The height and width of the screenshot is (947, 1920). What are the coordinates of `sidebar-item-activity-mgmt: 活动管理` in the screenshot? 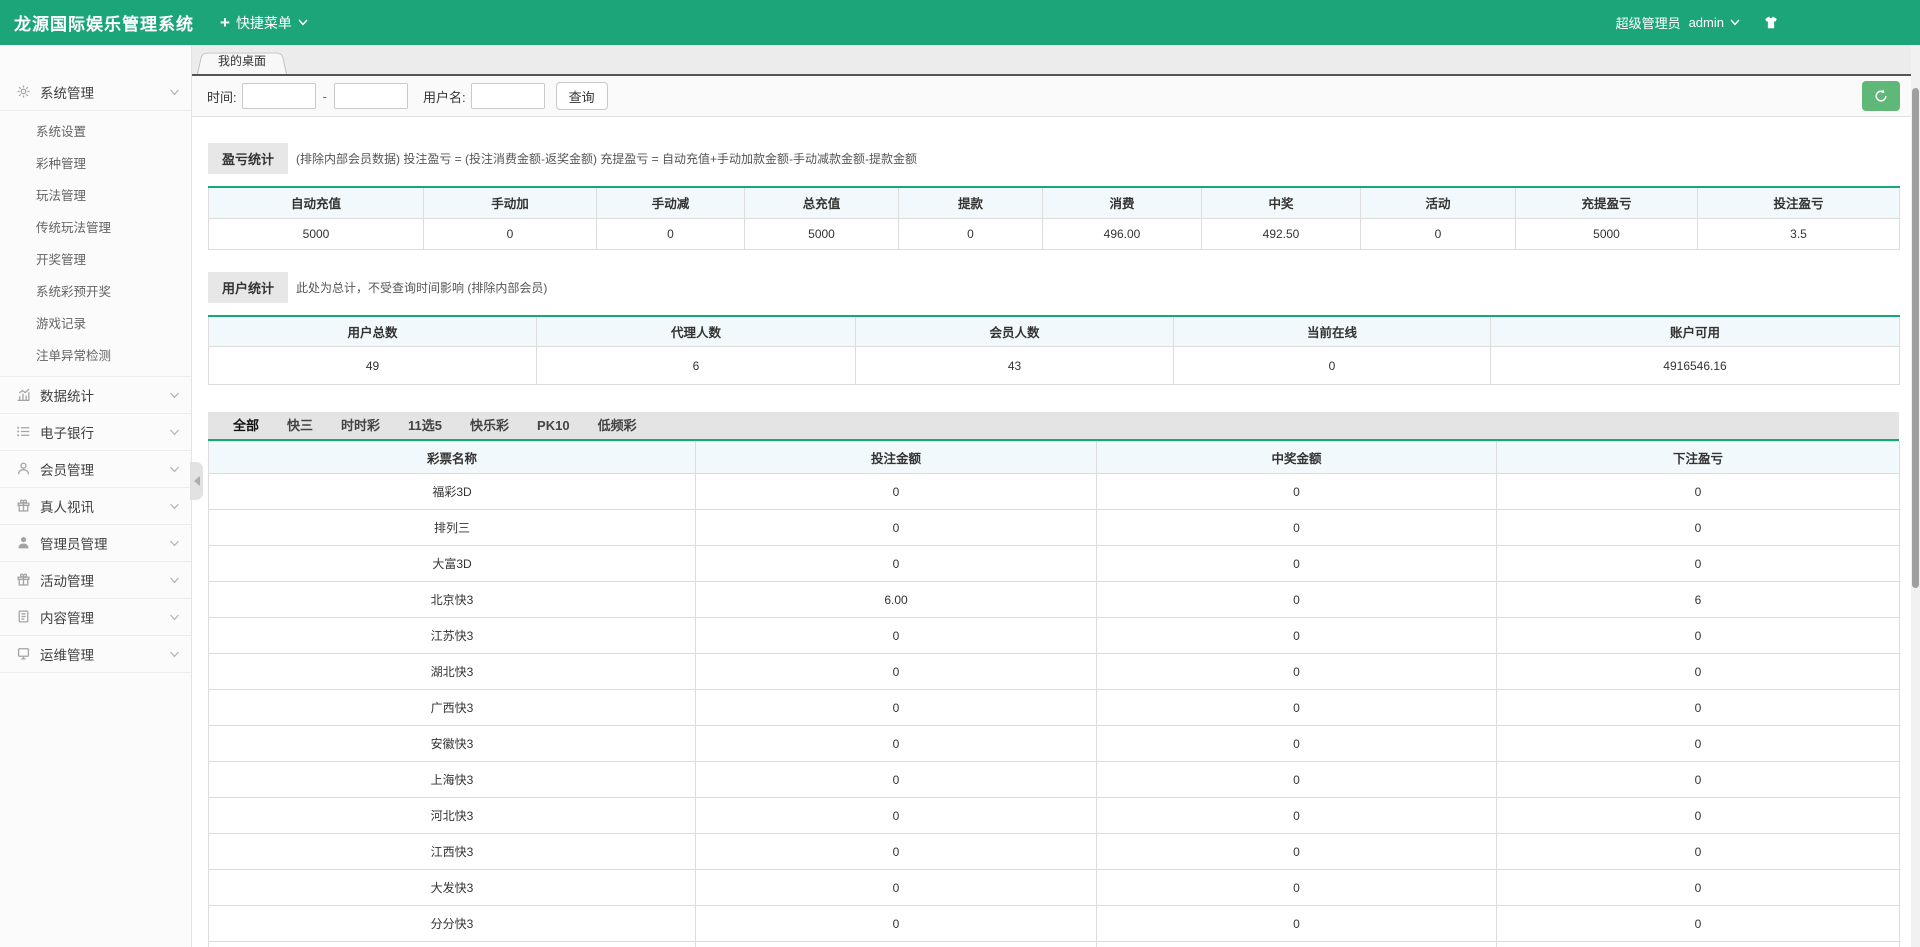 It's located at (95, 580).